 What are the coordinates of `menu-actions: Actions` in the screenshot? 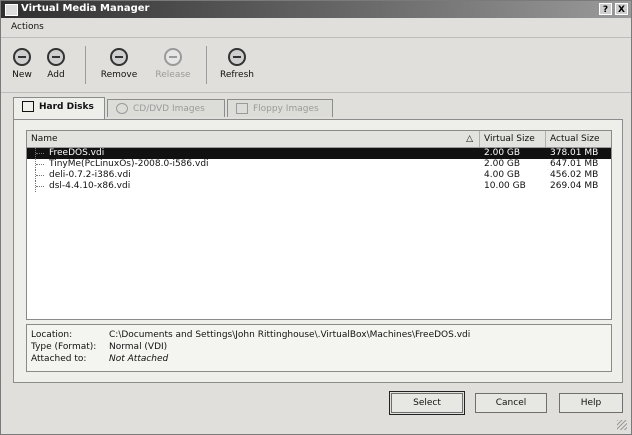 It's located at (27, 27).